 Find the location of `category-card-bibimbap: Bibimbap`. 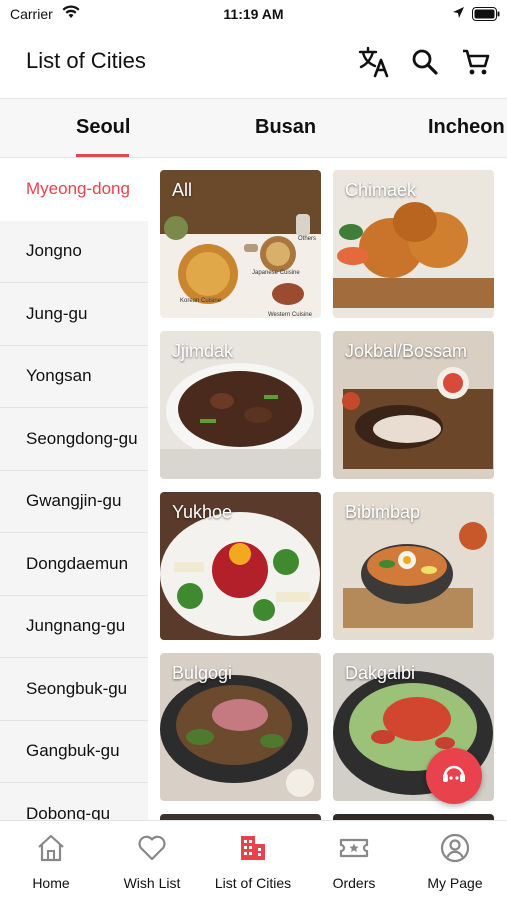

category-card-bibimbap: Bibimbap is located at coordinates (413, 566).